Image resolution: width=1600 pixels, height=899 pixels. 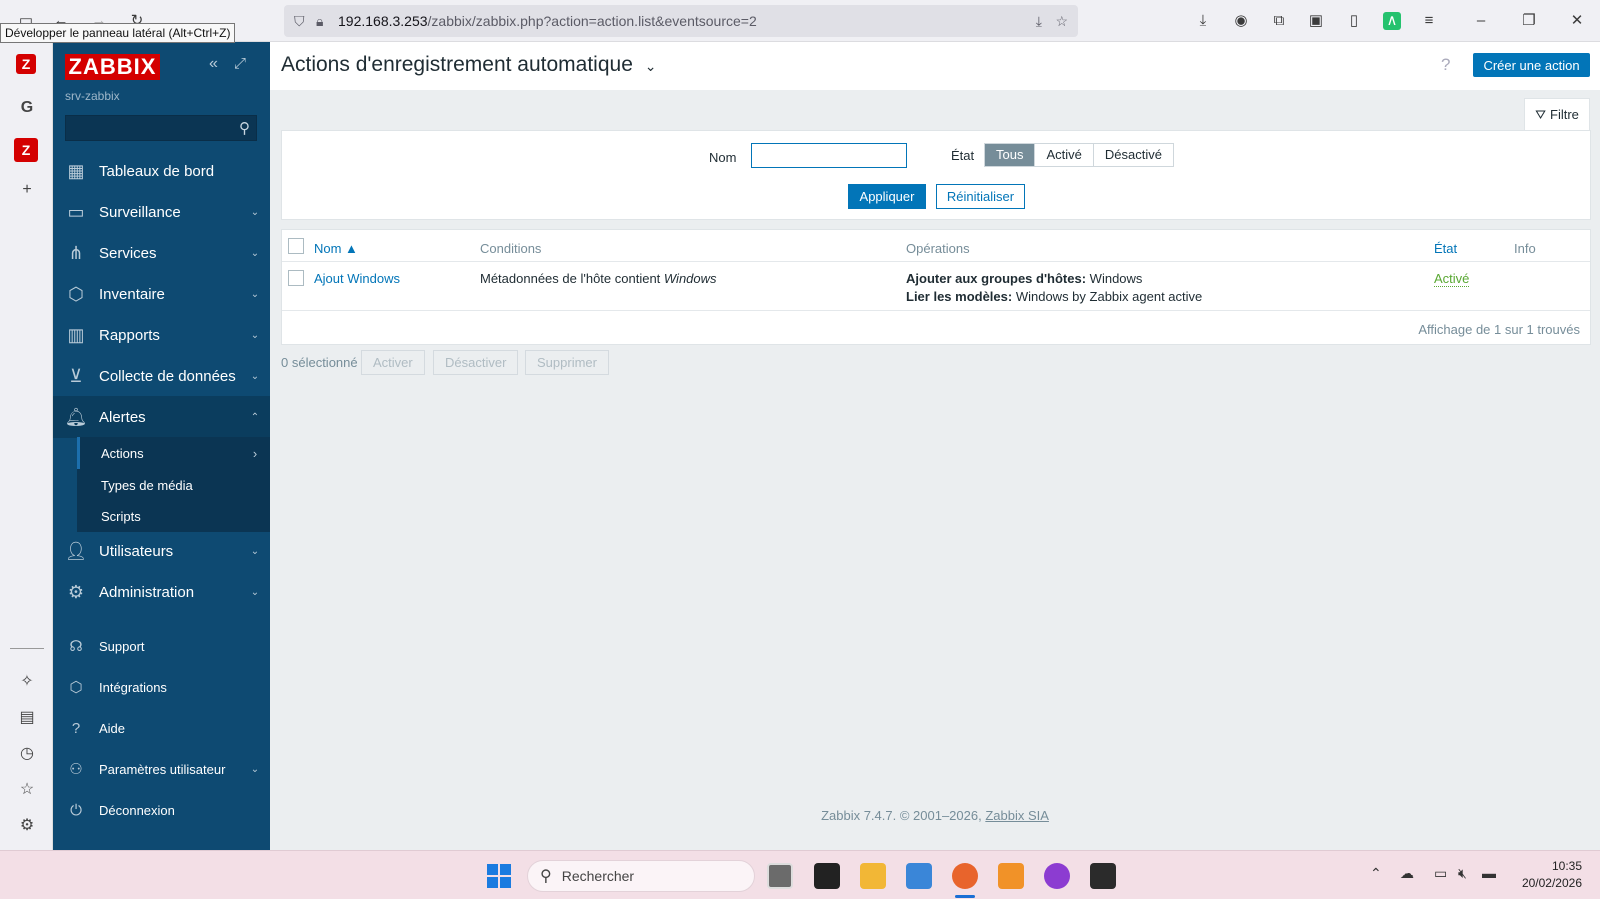 What do you see at coordinates (1061, 21) in the screenshot?
I see `bookmark-star-icon: ☆` at bounding box center [1061, 21].